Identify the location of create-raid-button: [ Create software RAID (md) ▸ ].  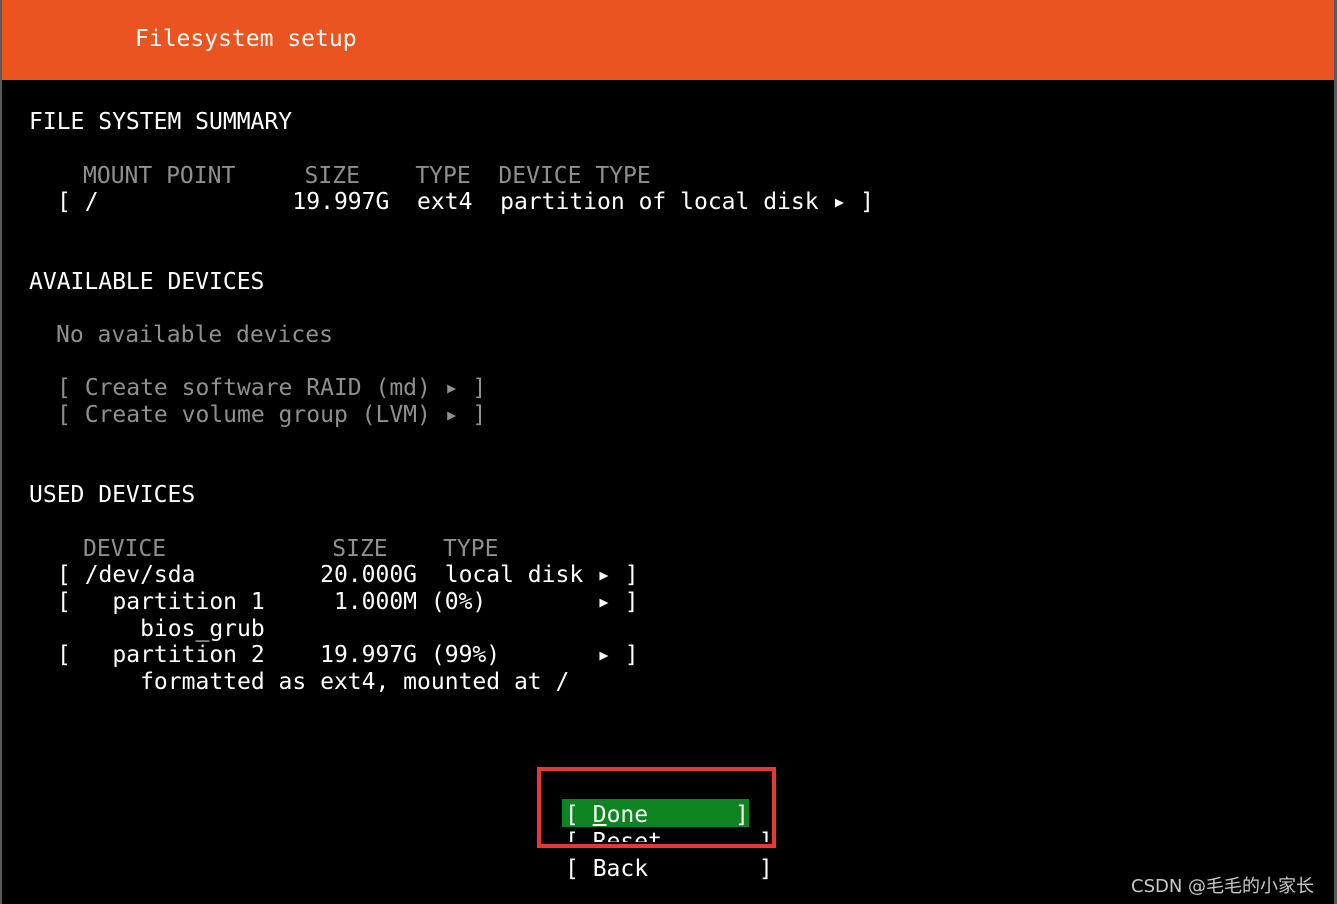
(271, 388).